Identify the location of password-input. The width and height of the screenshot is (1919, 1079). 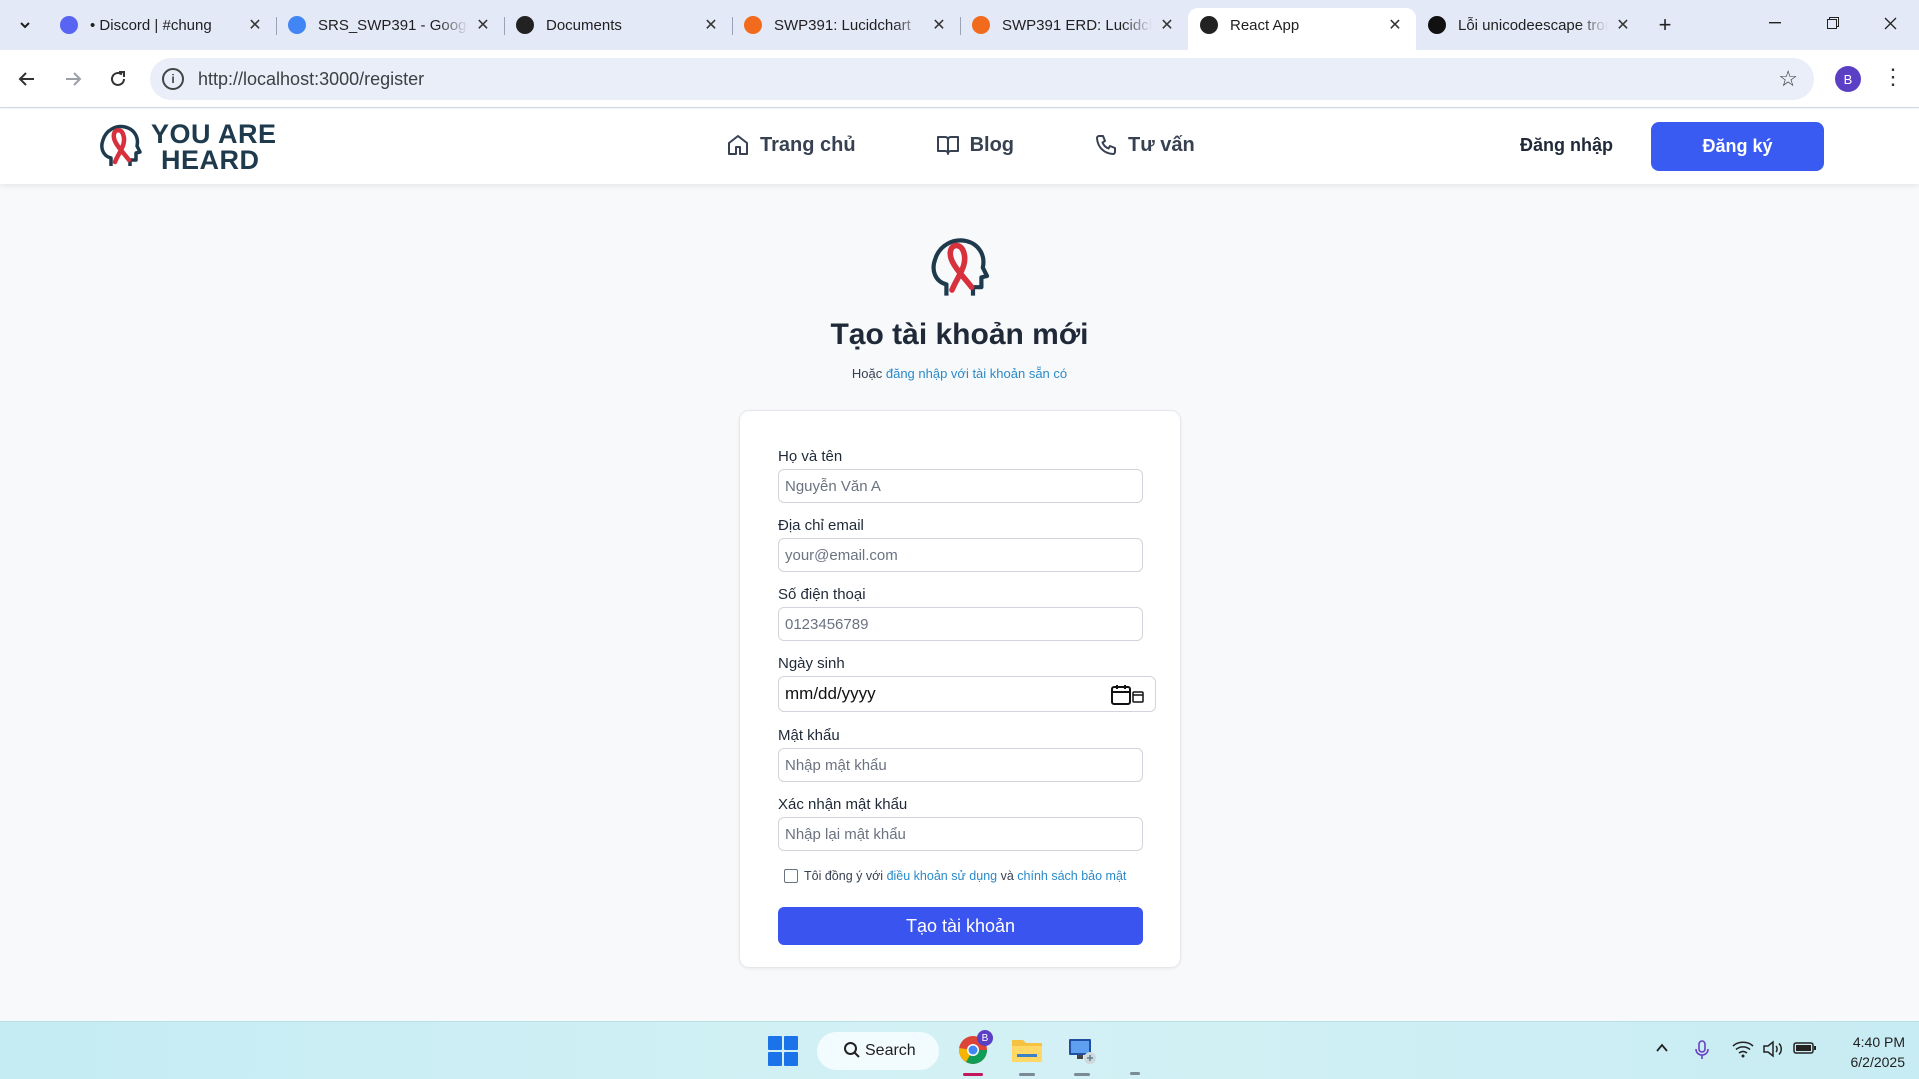
(960, 765).